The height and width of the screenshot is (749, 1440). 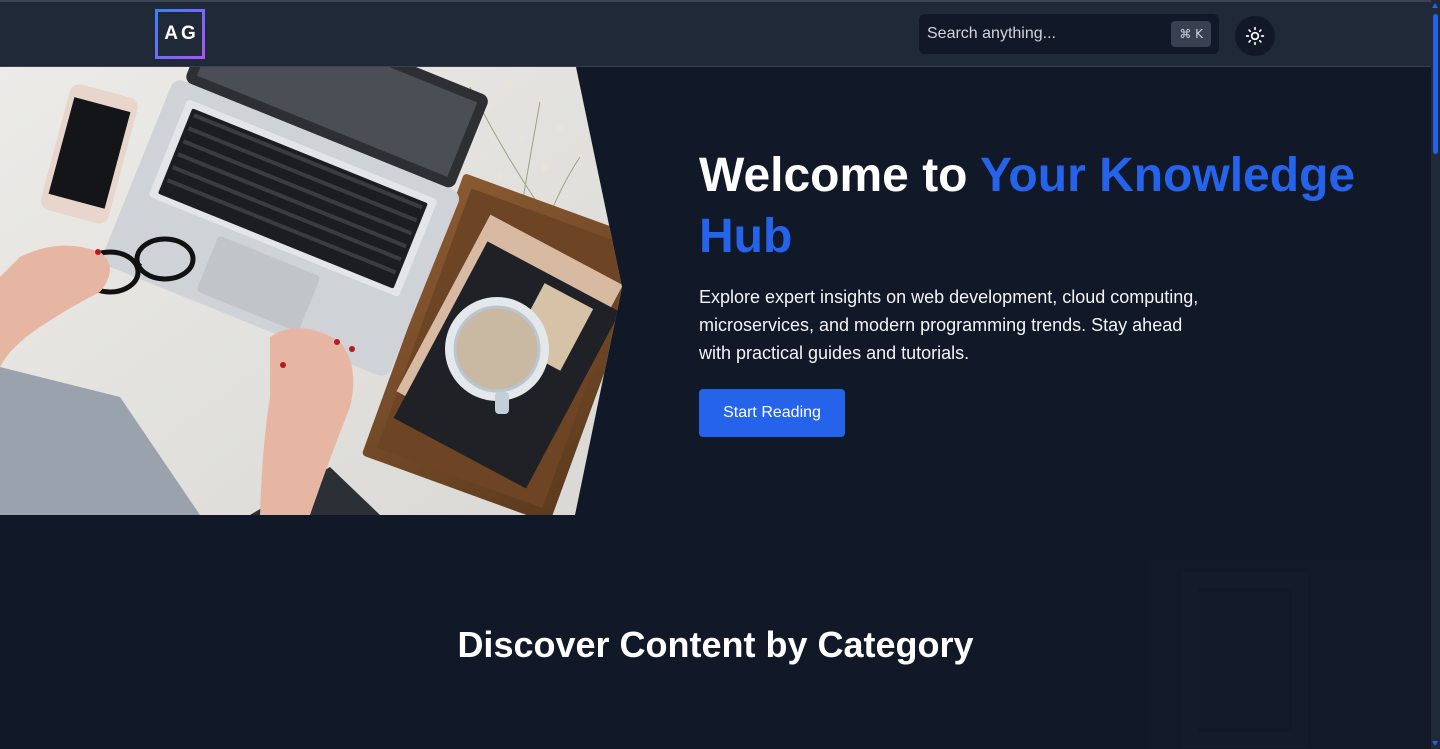 I want to click on top-navbar: AG ⌘ K, so click(x=715, y=33).